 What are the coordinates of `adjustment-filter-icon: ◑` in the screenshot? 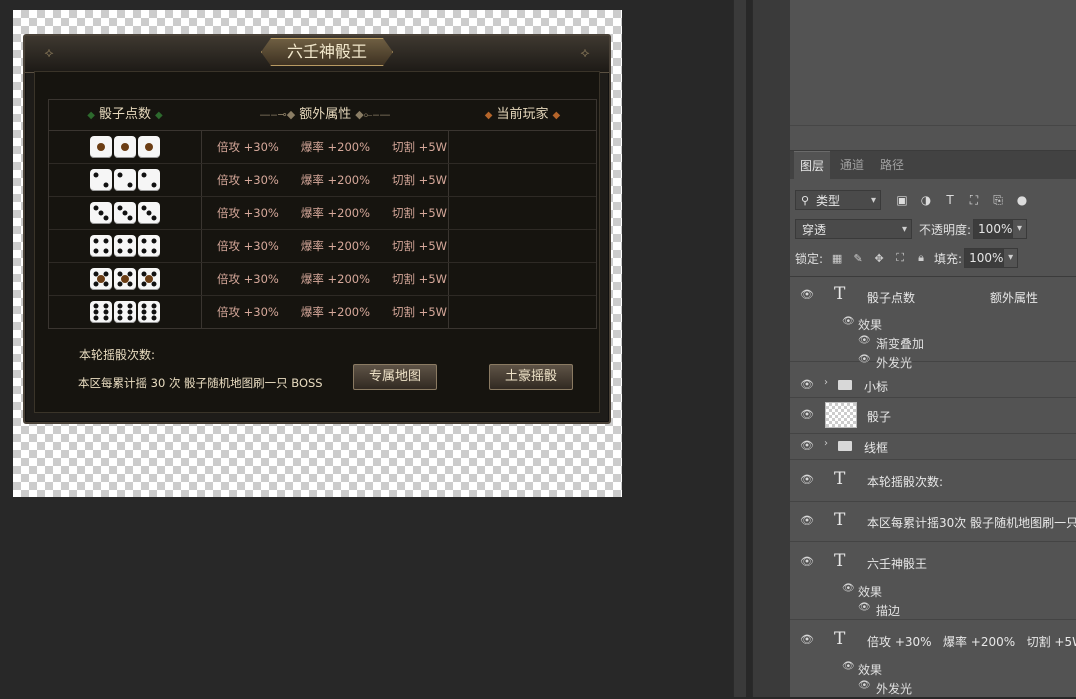 It's located at (926, 200).